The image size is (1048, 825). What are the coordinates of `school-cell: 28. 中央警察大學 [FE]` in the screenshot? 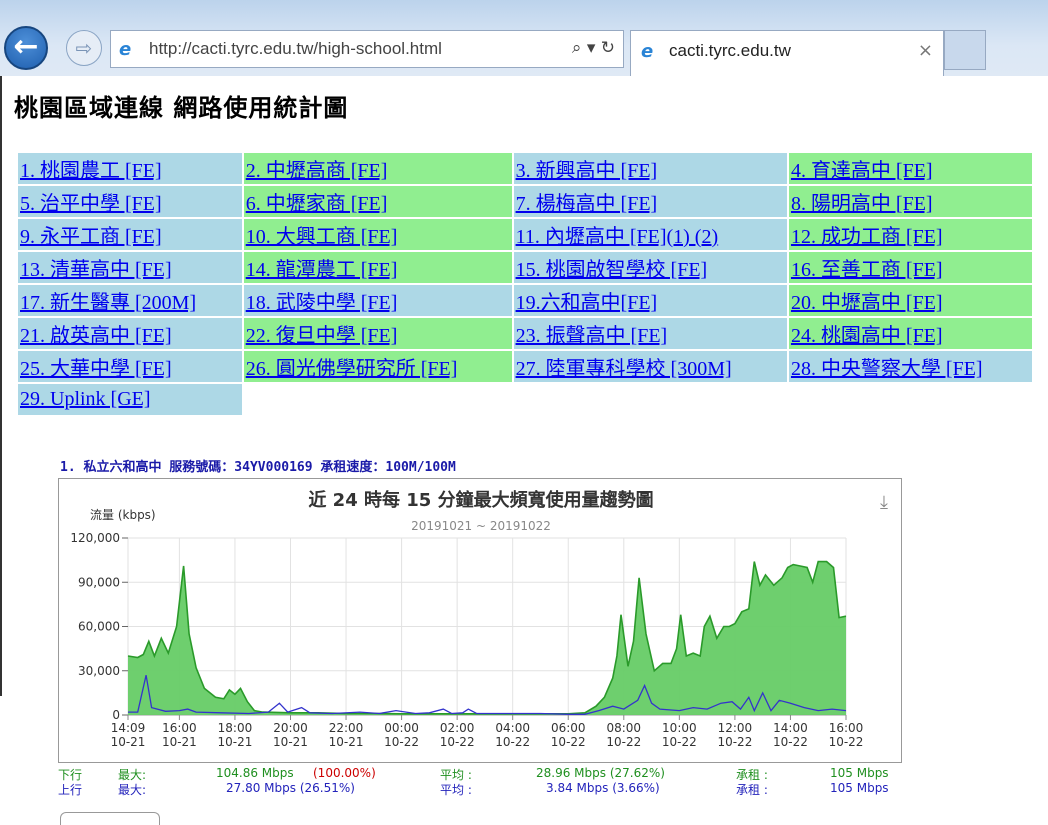 It's located at (910, 366).